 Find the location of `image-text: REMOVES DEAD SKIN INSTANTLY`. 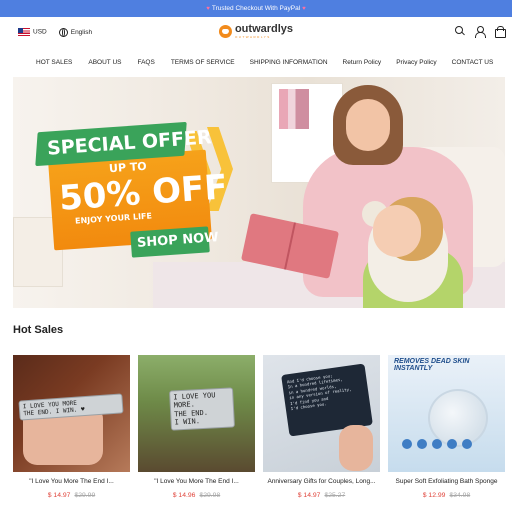

image-text: REMOVES DEAD SKIN INSTANTLY is located at coordinates (432, 365).